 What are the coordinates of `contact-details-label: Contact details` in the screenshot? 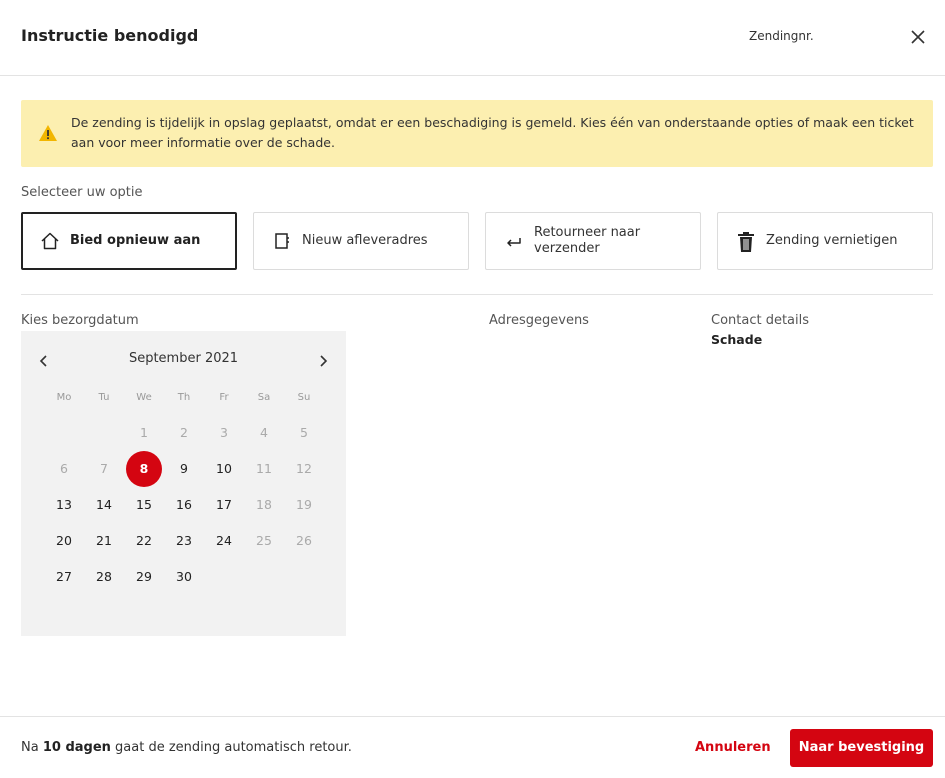 It's located at (760, 320).